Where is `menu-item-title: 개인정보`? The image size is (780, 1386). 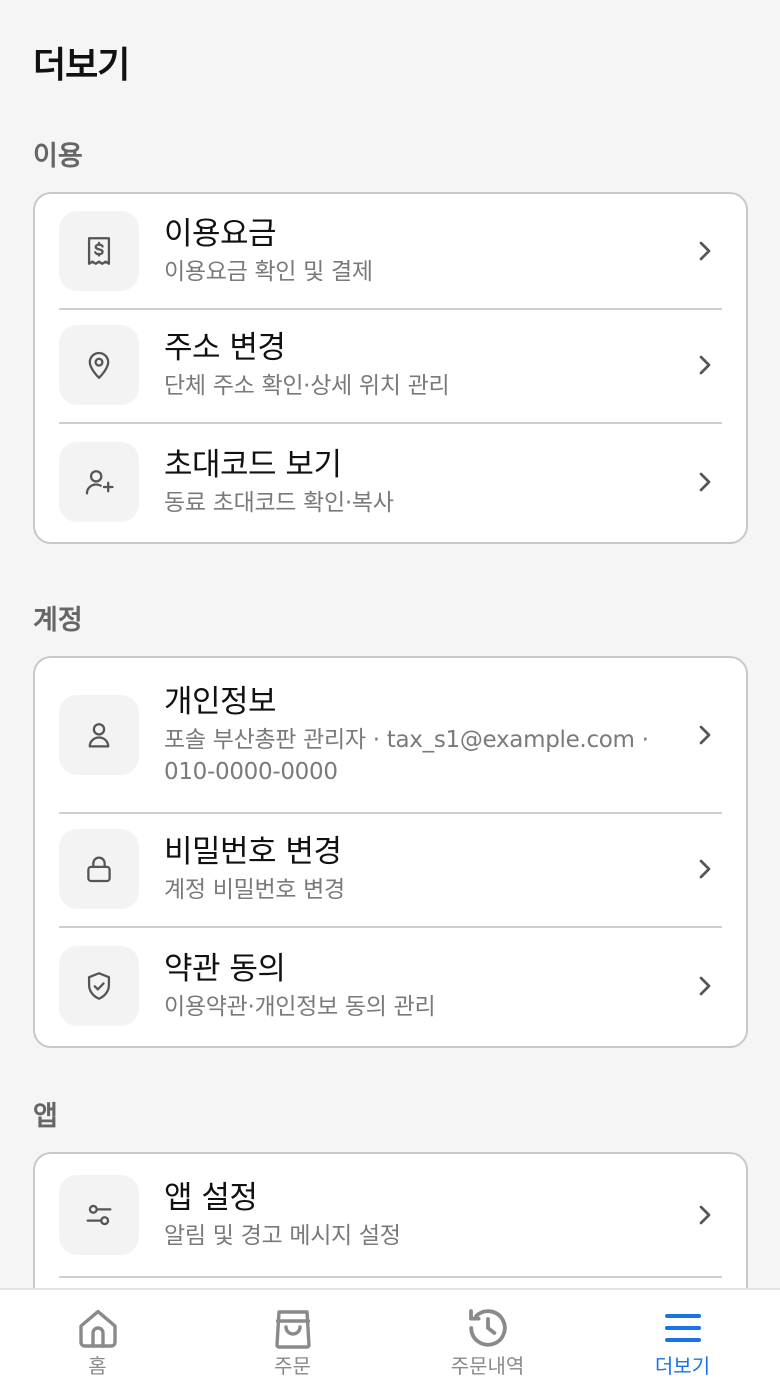
menu-item-title: 개인정보 is located at coordinates (220, 702).